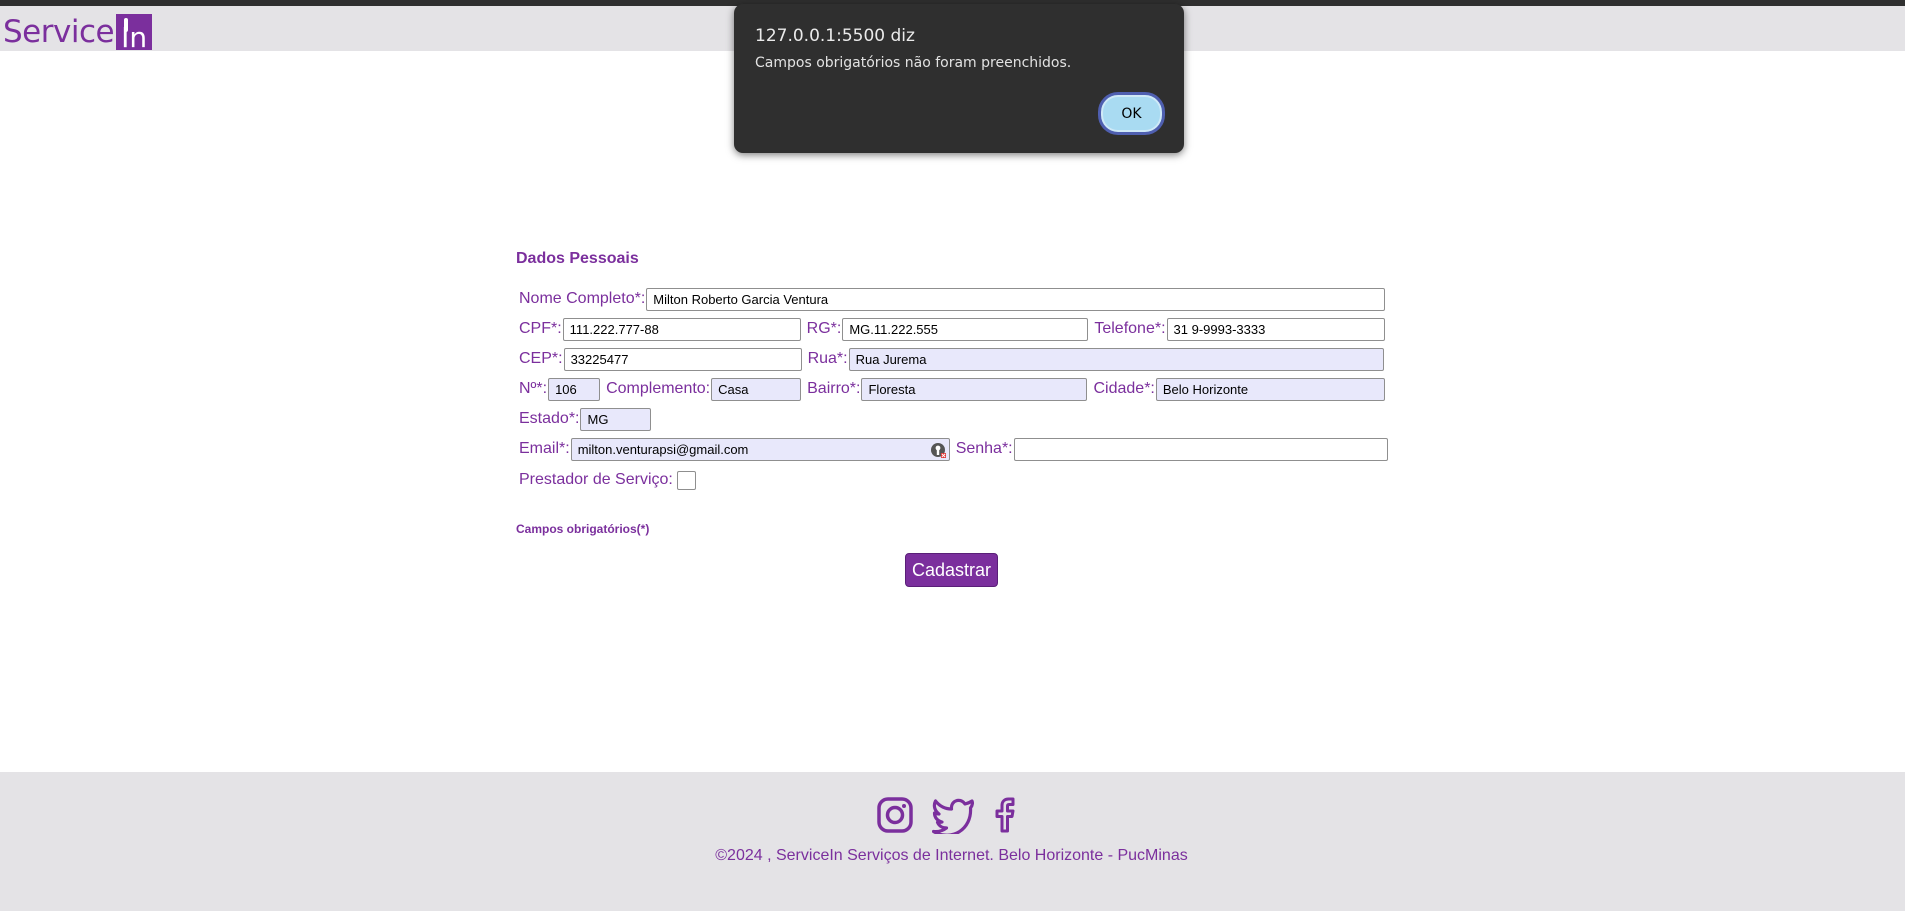 Image resolution: width=1905 pixels, height=911 pixels. Describe the element at coordinates (663, 449) in the screenshot. I see `email-value: milton.venturapsi@gmail.com` at that location.